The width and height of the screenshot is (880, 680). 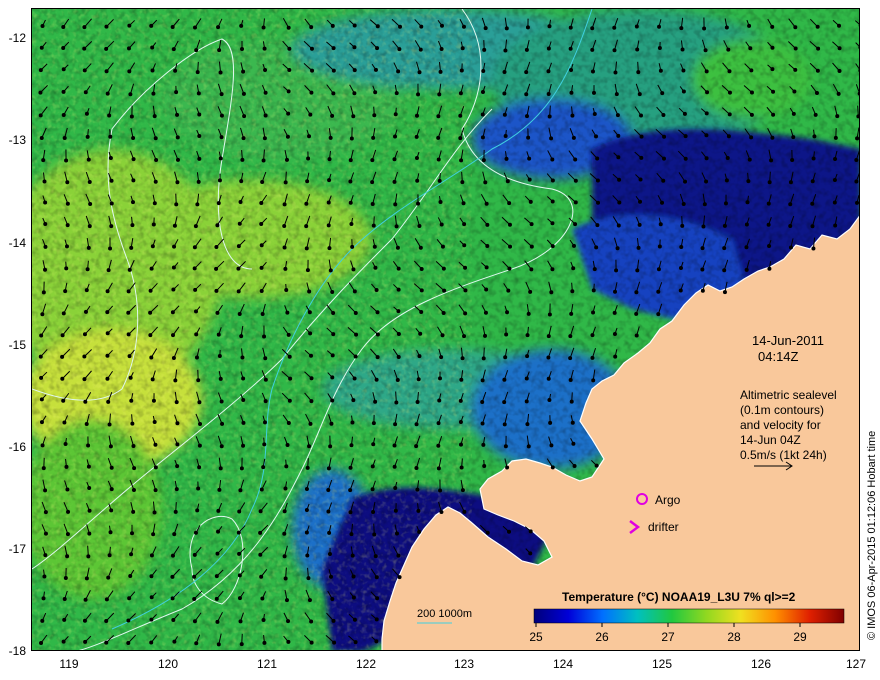 I want to click on y-tick-label: -12, so click(x=17, y=38).